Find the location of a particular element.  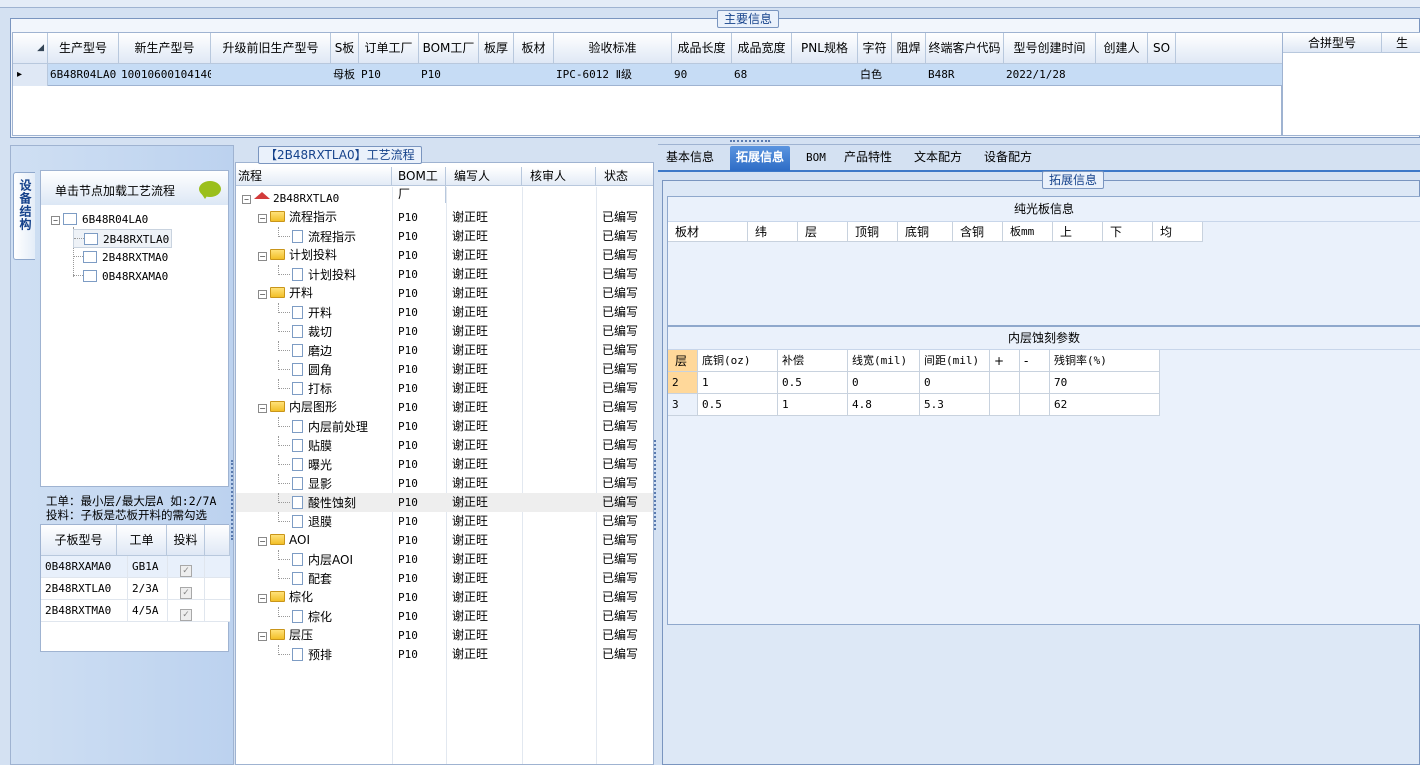

column-header: PNL规格 is located at coordinates (825, 48).